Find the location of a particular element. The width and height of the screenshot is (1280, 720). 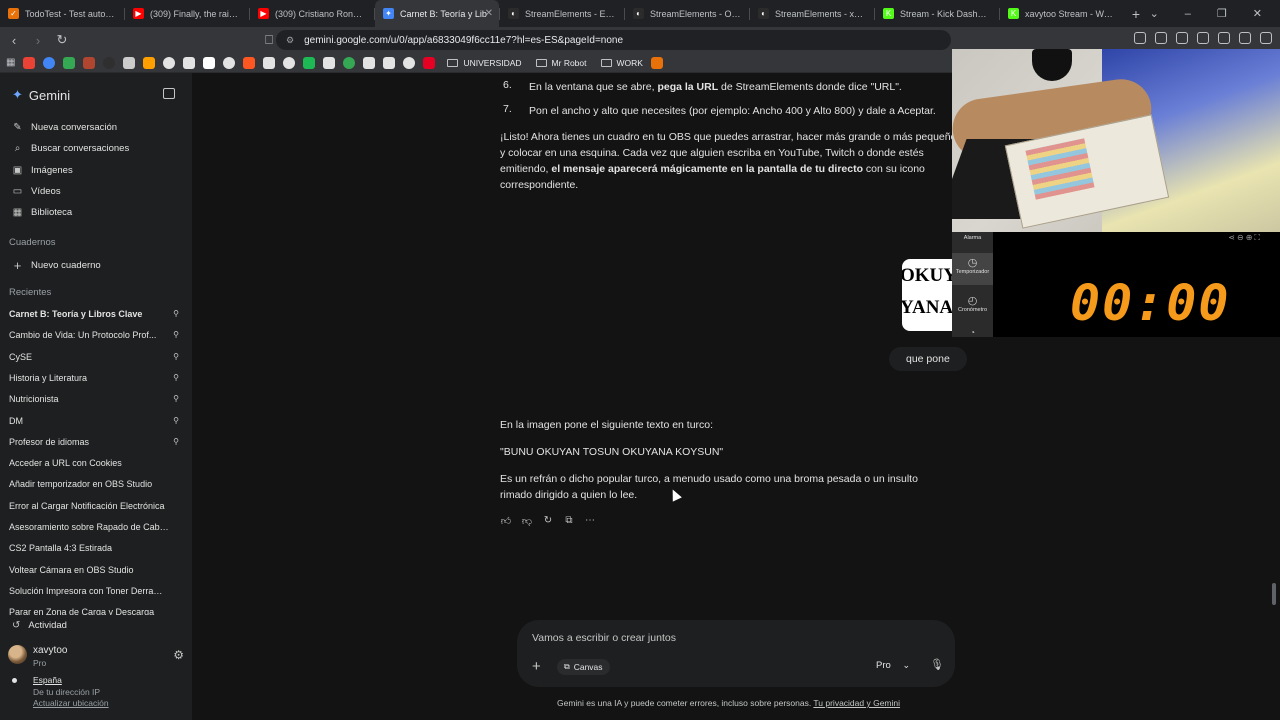

bookmark-folder: WORK is located at coordinates (621, 63).